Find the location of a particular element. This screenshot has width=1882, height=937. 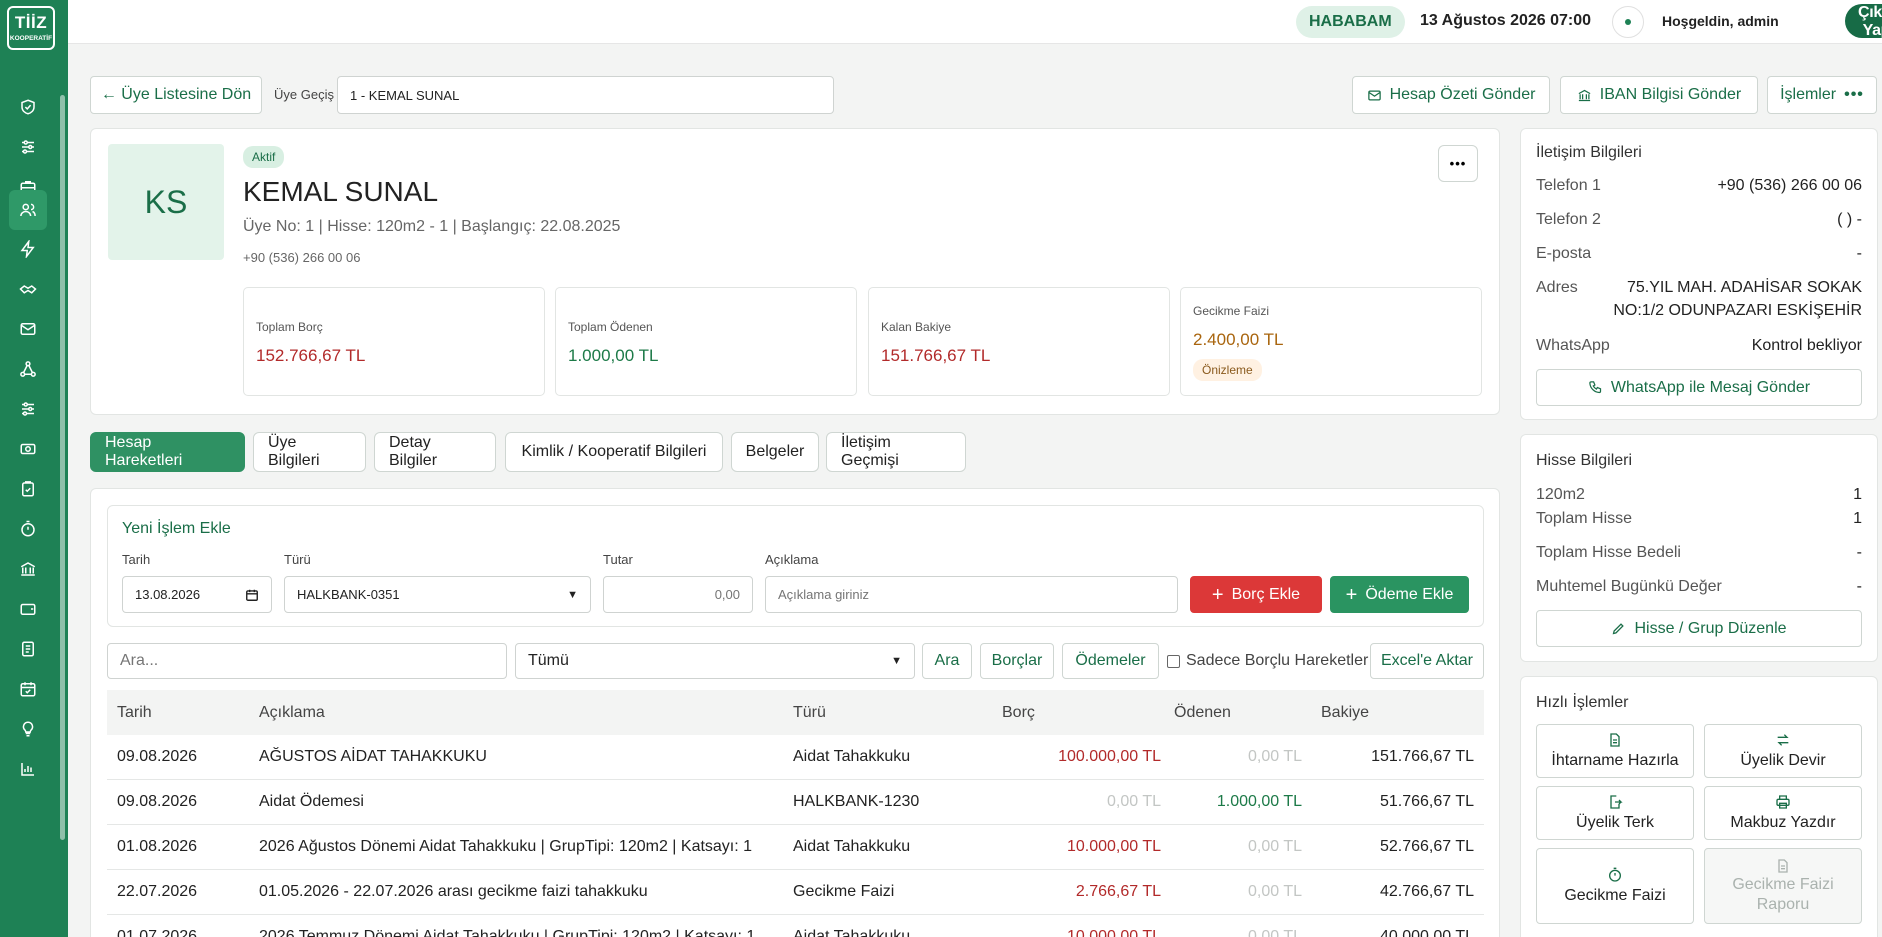

sidebar-users-icon is located at coordinates (28, 210).